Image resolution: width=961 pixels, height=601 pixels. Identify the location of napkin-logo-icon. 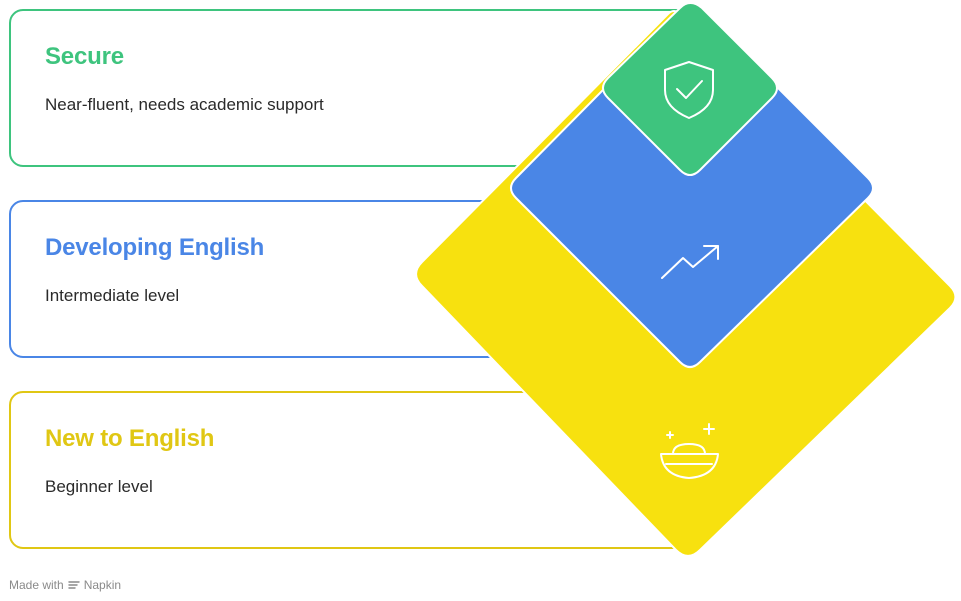
(74, 585).